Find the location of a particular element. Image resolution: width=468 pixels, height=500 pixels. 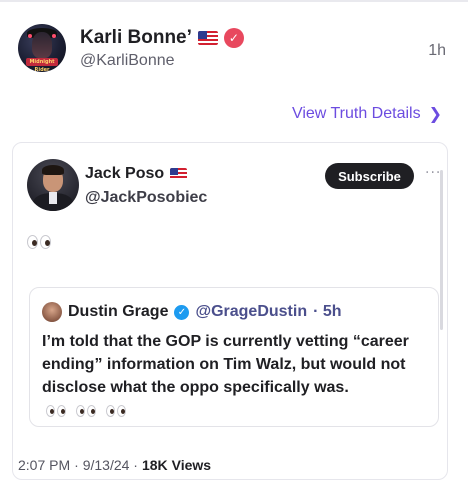

more-options-icon: ··· is located at coordinates (433, 173).